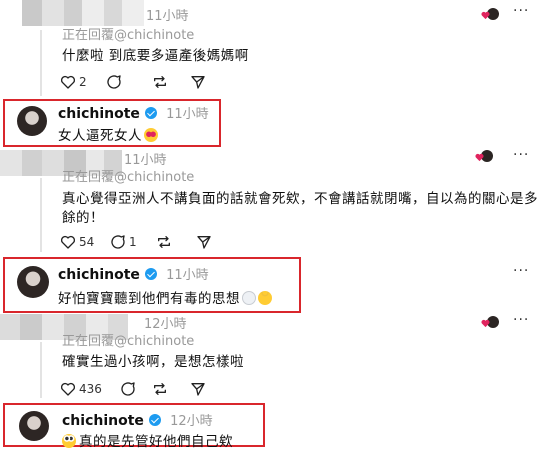  What do you see at coordinates (90, 389) in the screenshot?
I see `like-count: 436` at bounding box center [90, 389].